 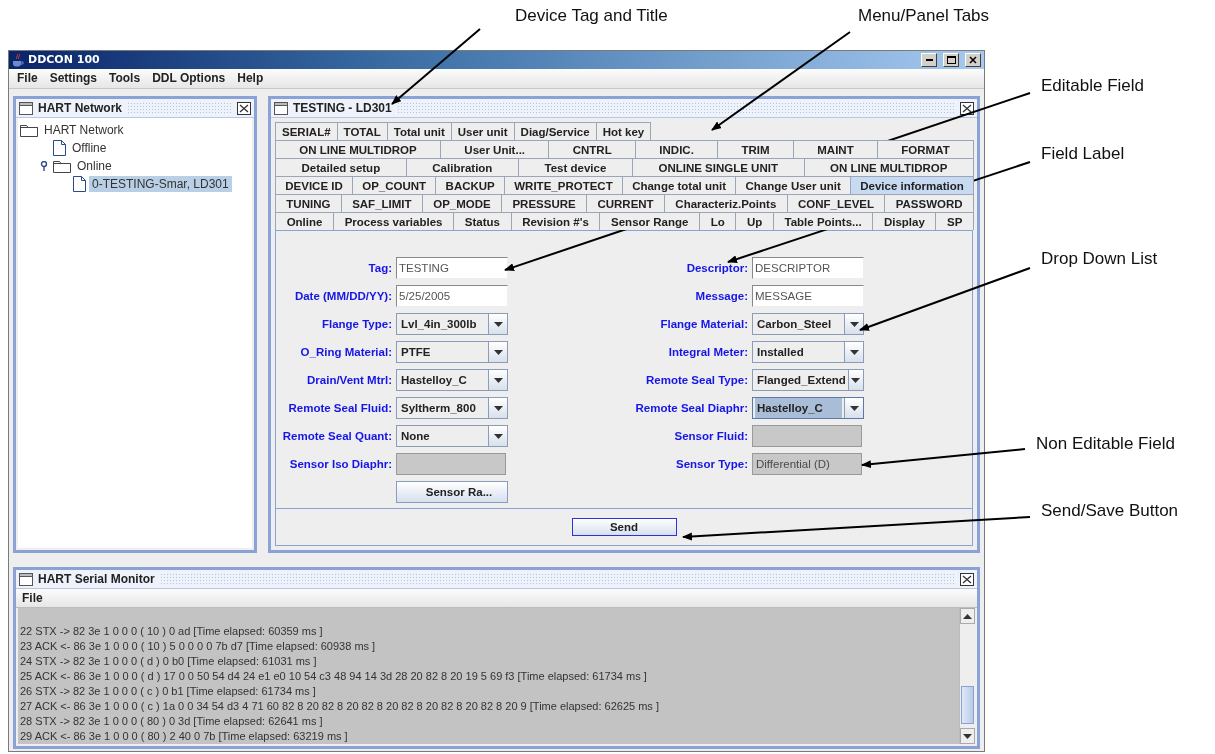 What do you see at coordinates (754, 221) in the screenshot?
I see `tab: Up` at bounding box center [754, 221].